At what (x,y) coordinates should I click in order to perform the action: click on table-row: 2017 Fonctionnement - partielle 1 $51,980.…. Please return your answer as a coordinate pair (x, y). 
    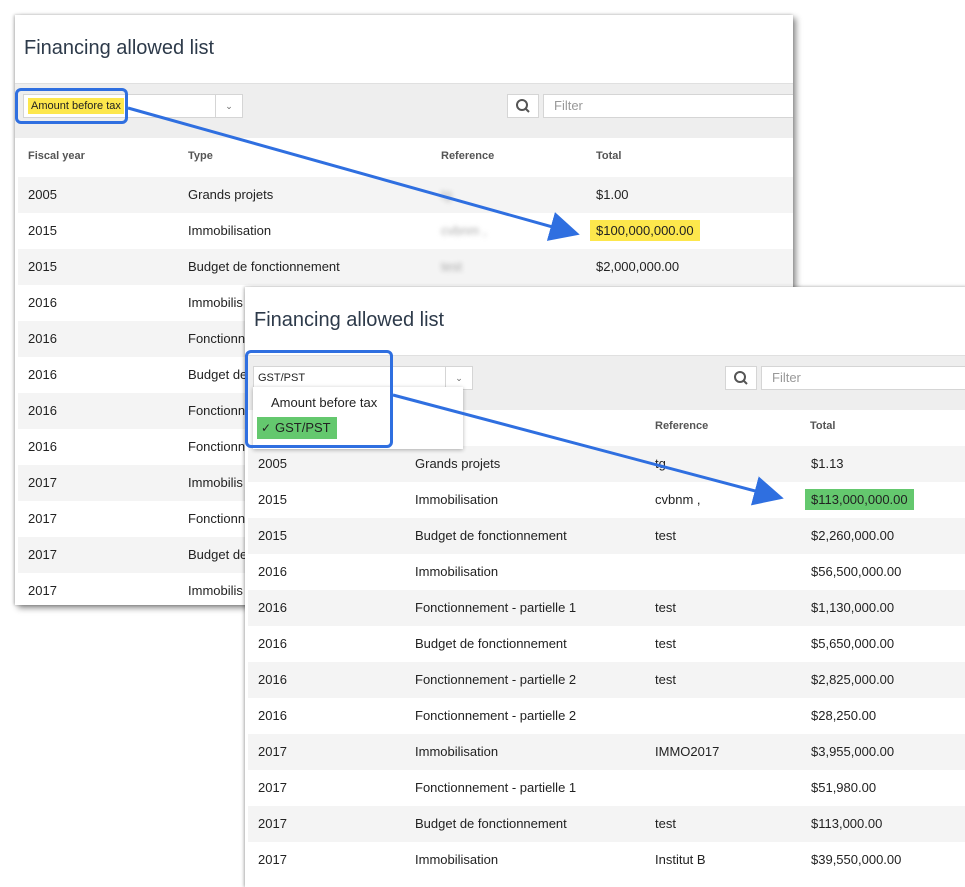
    Looking at the image, I should click on (606, 788).